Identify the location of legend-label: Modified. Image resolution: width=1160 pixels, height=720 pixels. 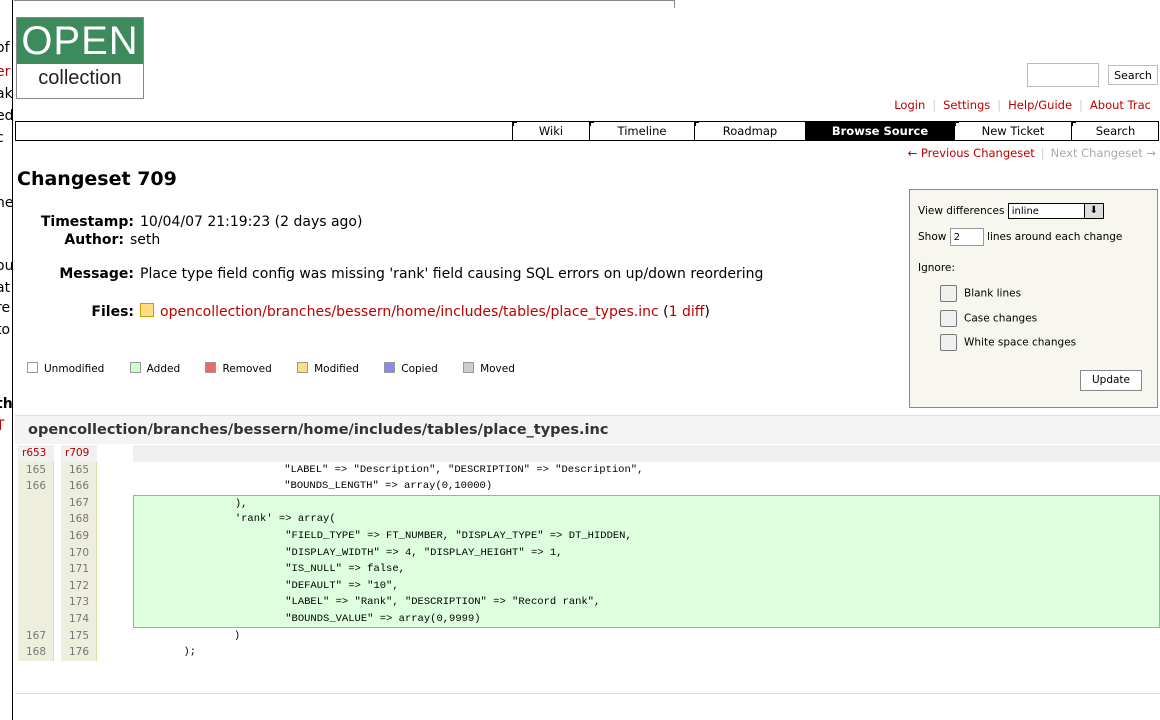
(336, 369).